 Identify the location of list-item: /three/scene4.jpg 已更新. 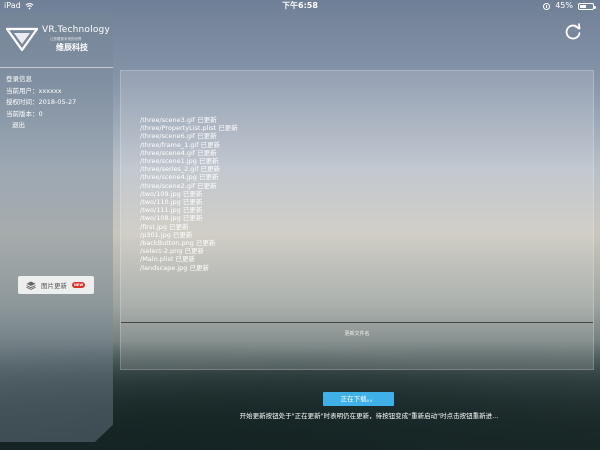
(179, 177).